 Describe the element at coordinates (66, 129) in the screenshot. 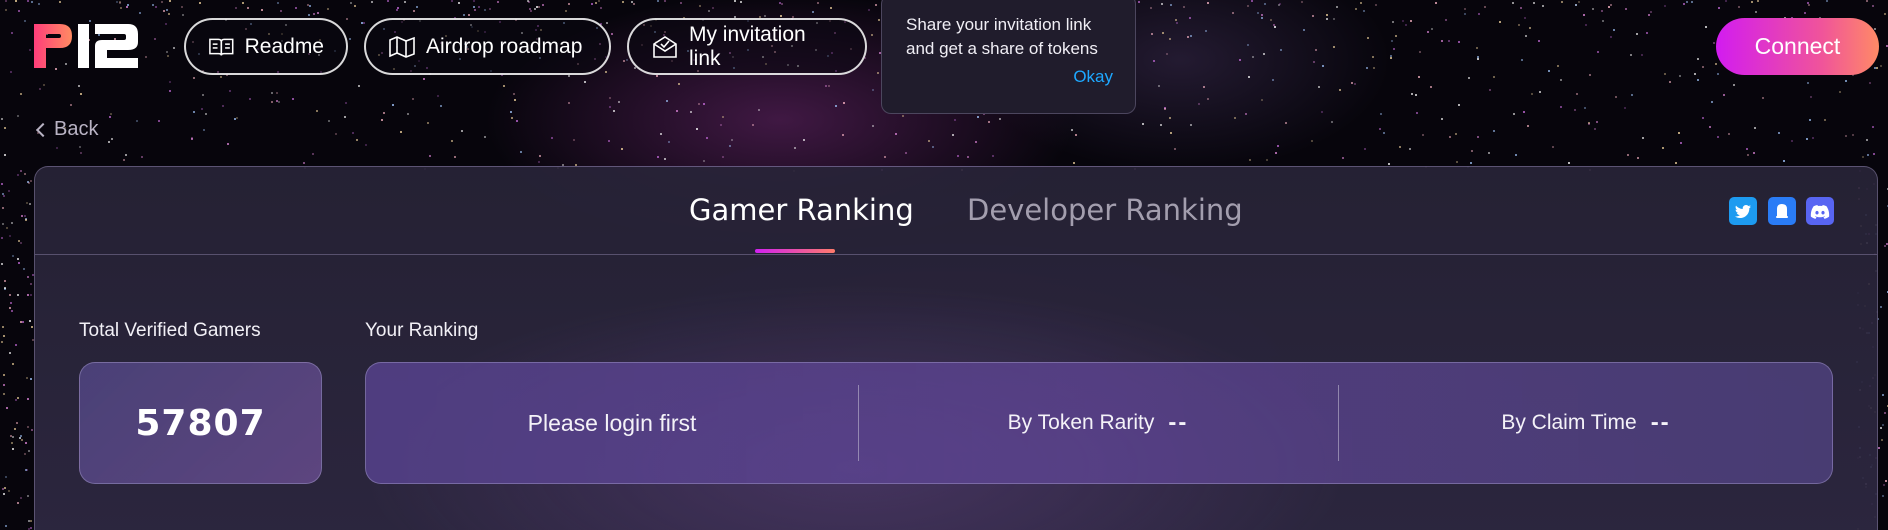

I see `back-link: Back` at that location.